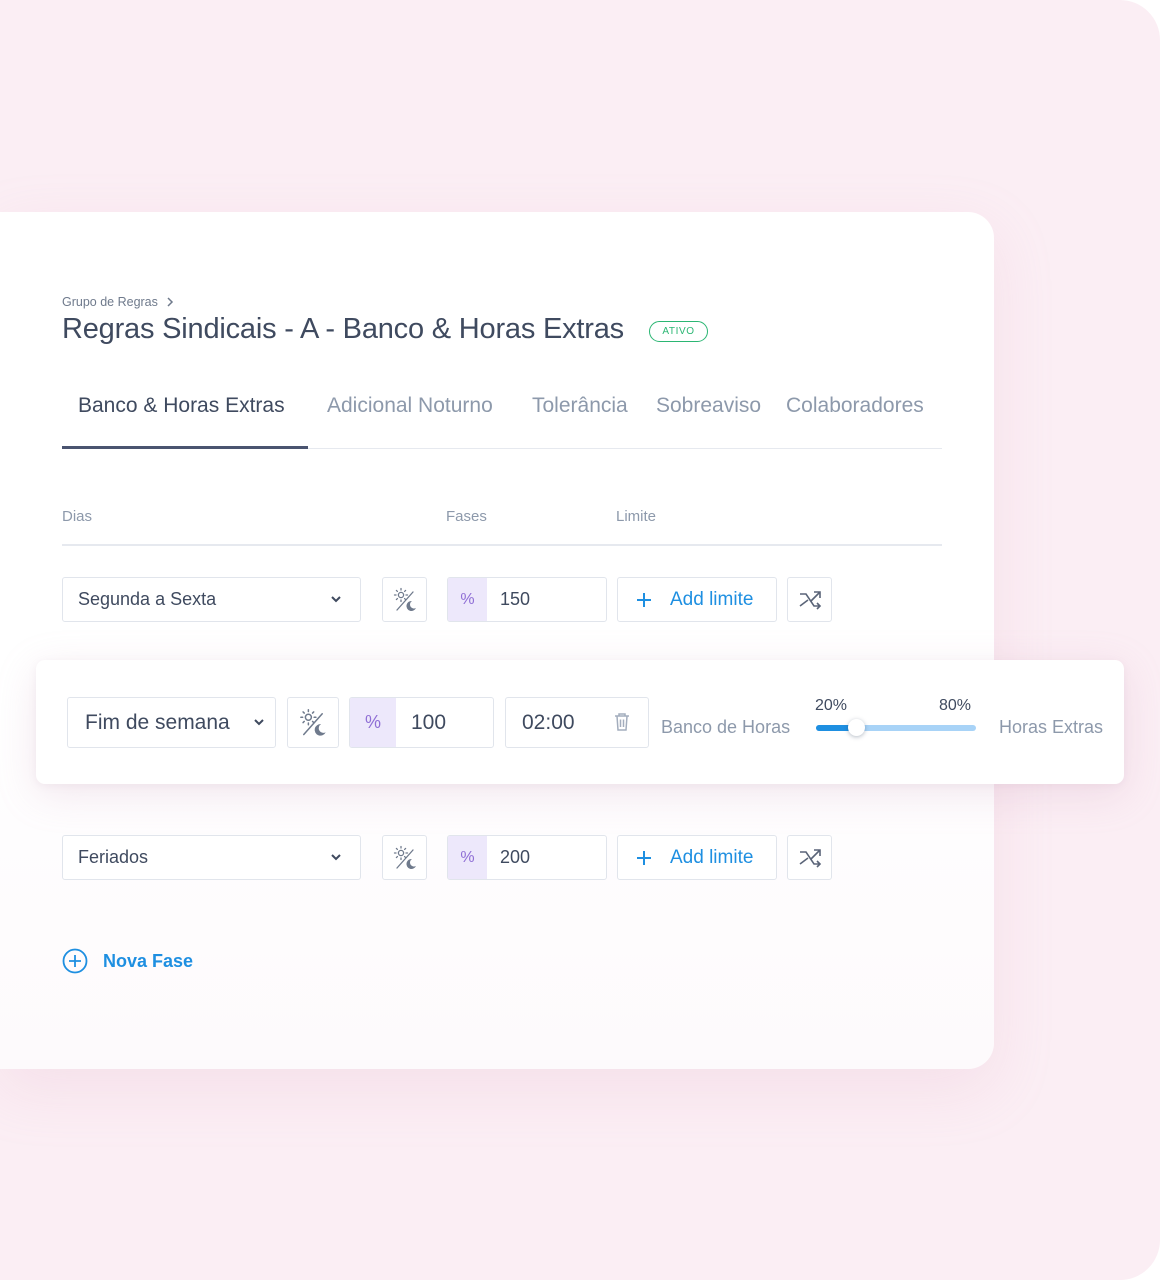 The height and width of the screenshot is (1280, 1160). I want to click on overtime-label: Horas Extras, so click(1051, 727).